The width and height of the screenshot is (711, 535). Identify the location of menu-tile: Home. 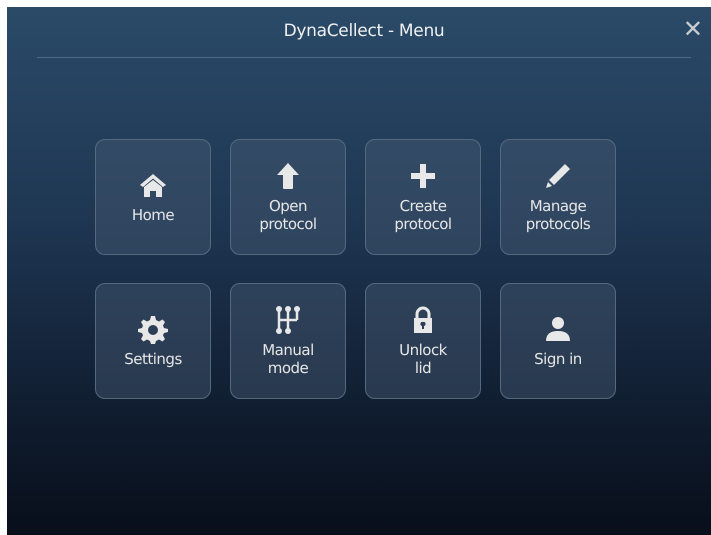
(153, 197).